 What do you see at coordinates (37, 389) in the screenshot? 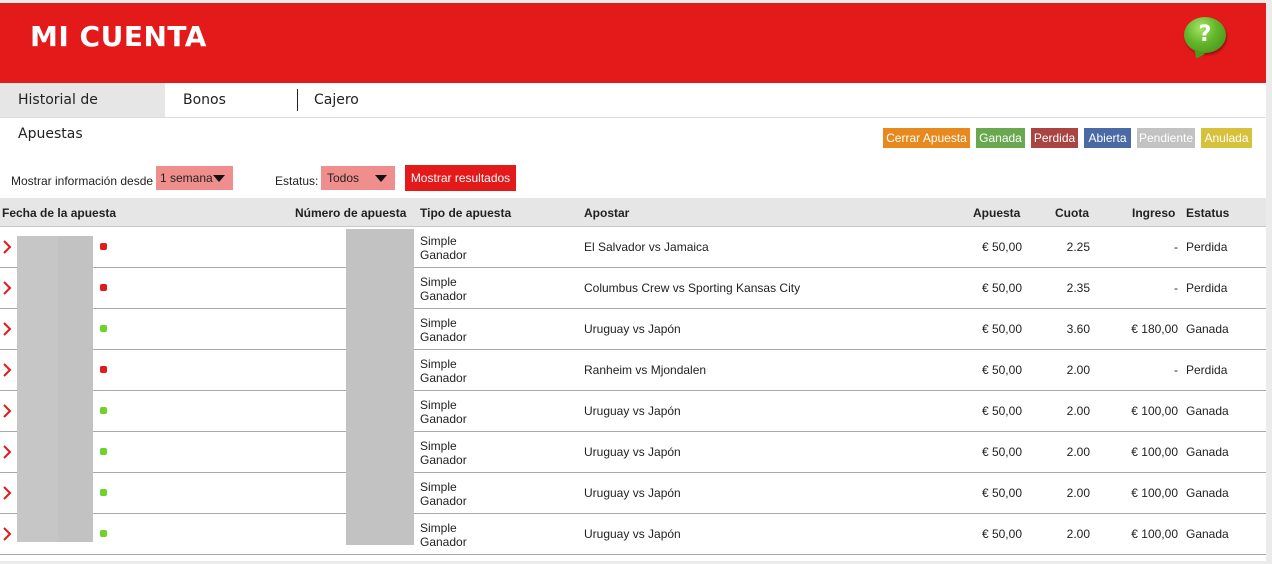
I see `redacted-dates-inner` at bounding box center [37, 389].